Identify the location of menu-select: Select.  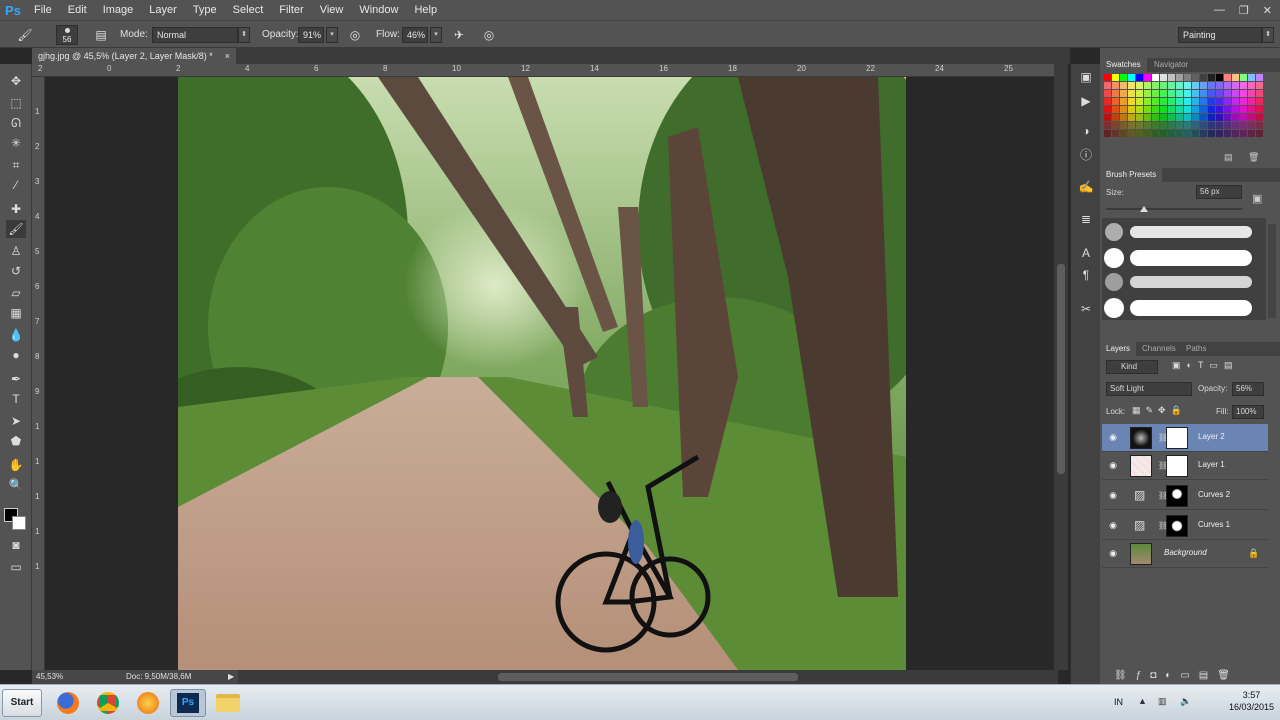
(248, 10).